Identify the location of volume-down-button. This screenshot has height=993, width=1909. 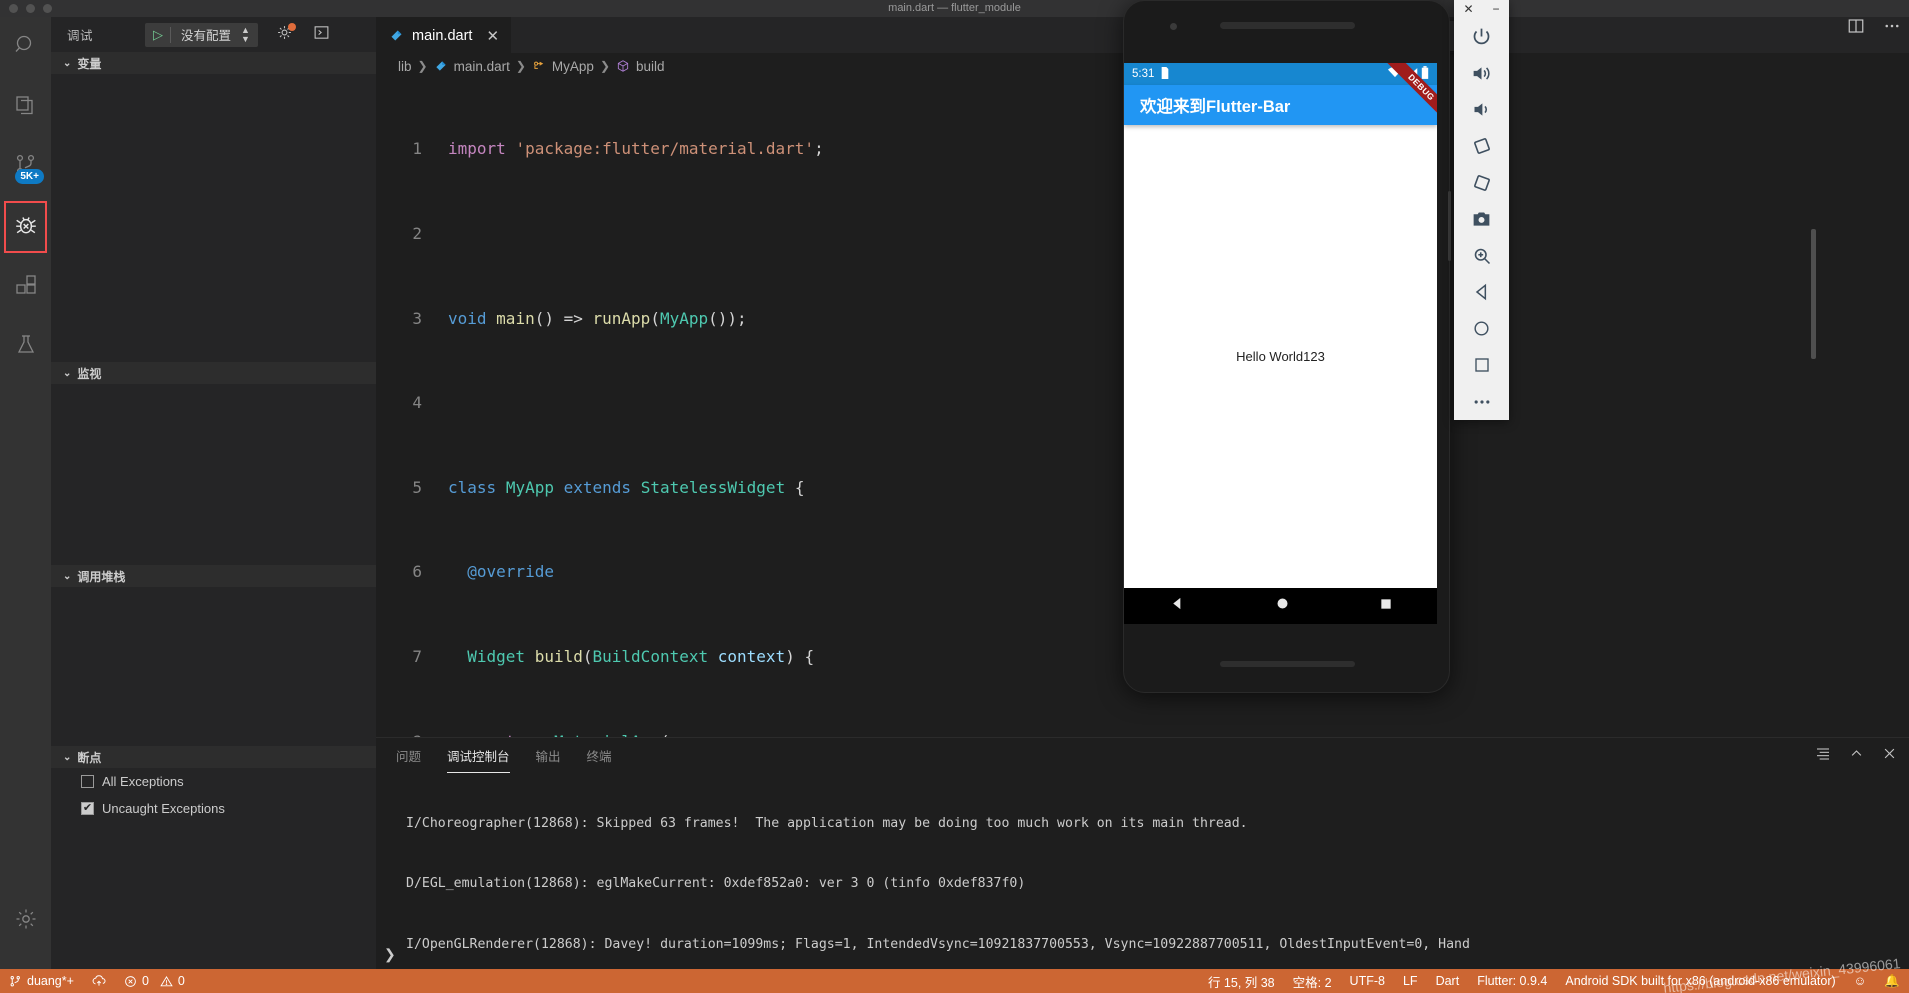
(1481, 109).